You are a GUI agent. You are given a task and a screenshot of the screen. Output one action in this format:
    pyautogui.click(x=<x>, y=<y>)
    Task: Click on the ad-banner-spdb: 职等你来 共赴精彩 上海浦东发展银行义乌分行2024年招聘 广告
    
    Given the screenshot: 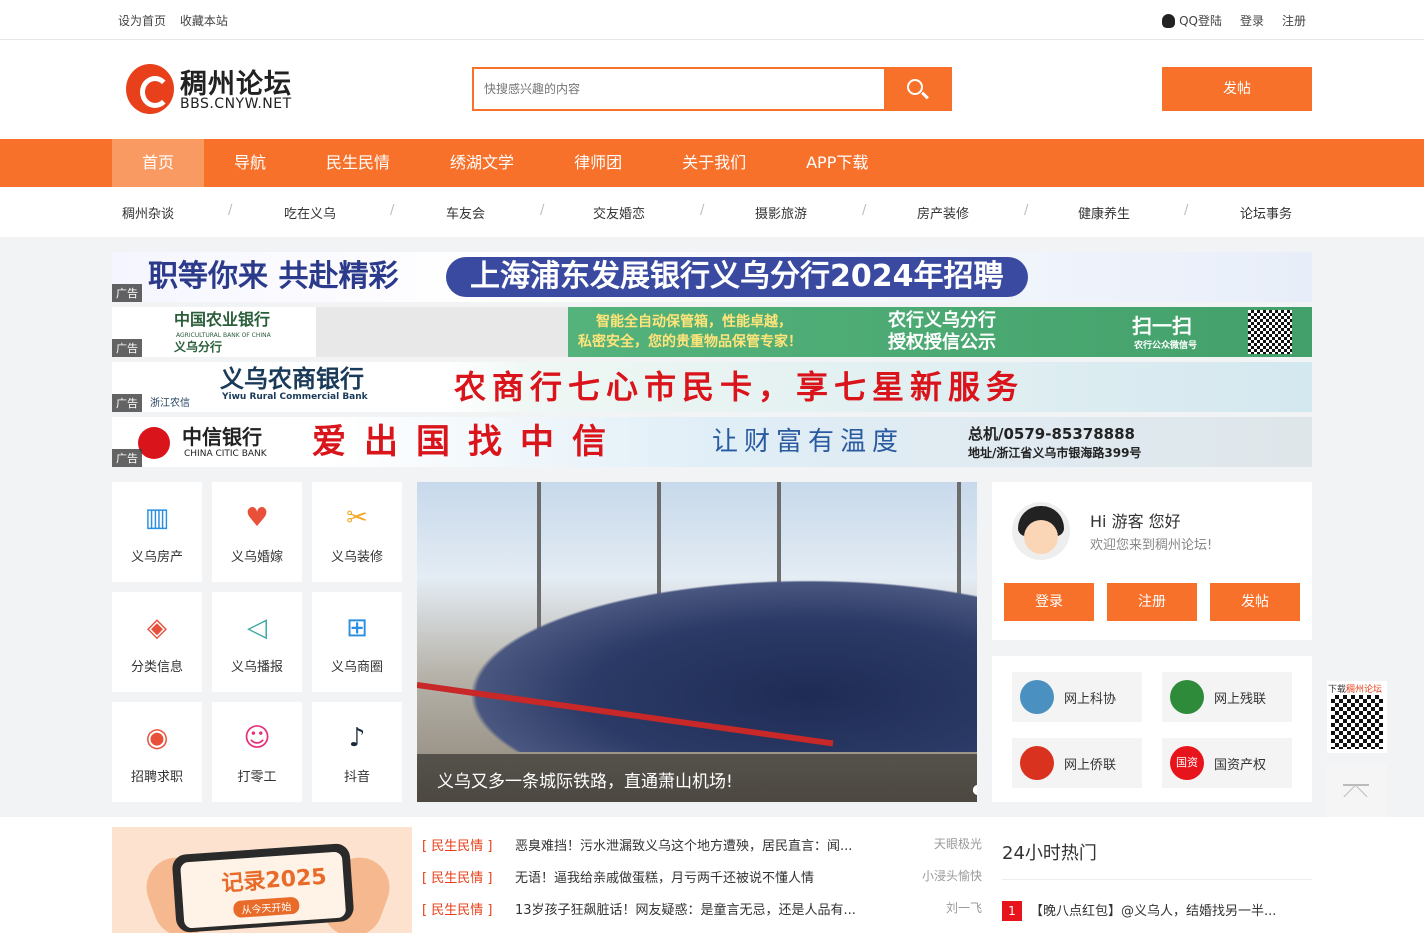 What is the action you would take?
    pyautogui.click(x=712, y=277)
    